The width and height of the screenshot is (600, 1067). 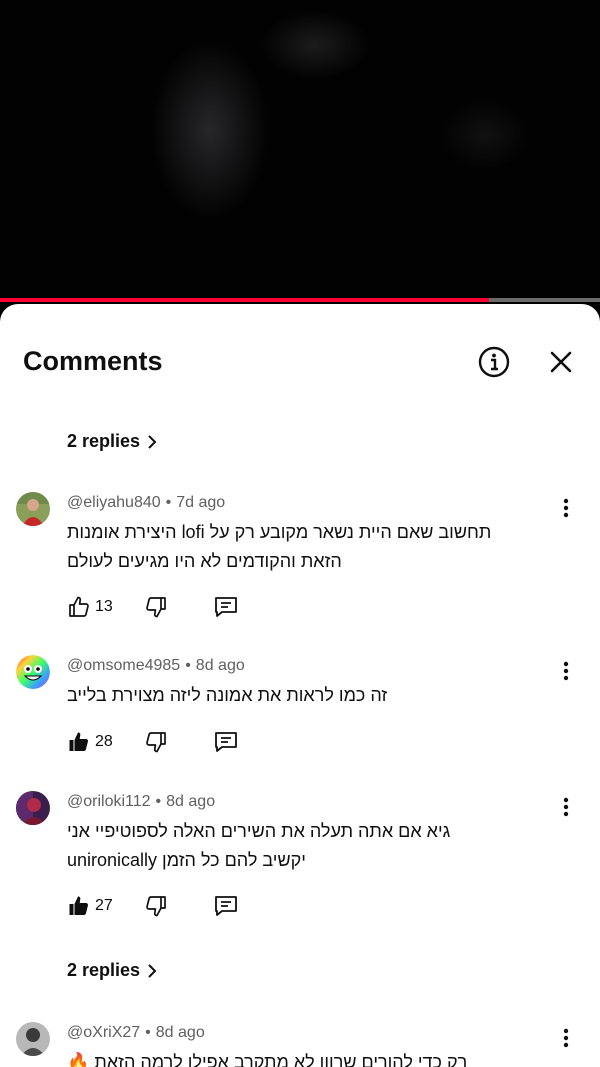 I want to click on close-button, so click(x=561, y=362).